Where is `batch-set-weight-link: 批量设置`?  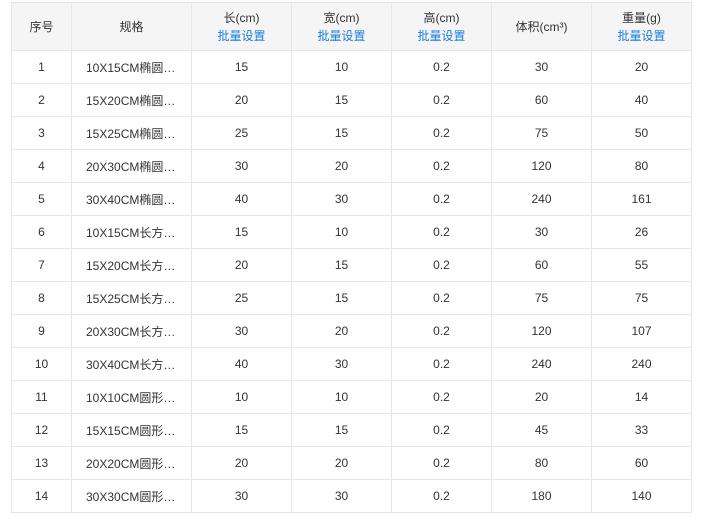
batch-set-weight-link: 批量设置 is located at coordinates (642, 36).